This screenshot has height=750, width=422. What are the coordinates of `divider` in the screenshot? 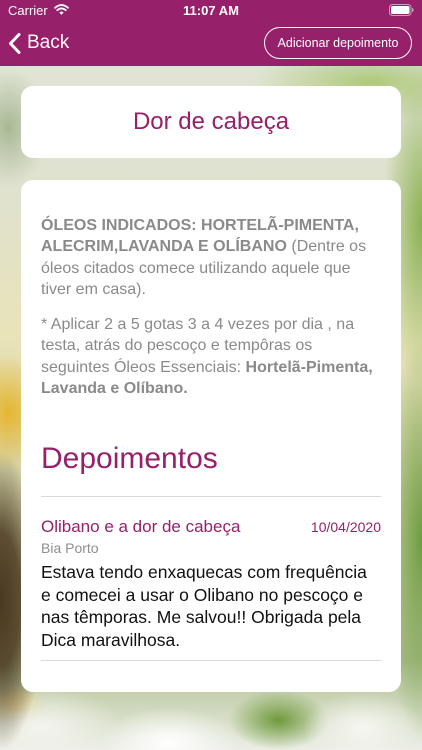 It's located at (211, 661).